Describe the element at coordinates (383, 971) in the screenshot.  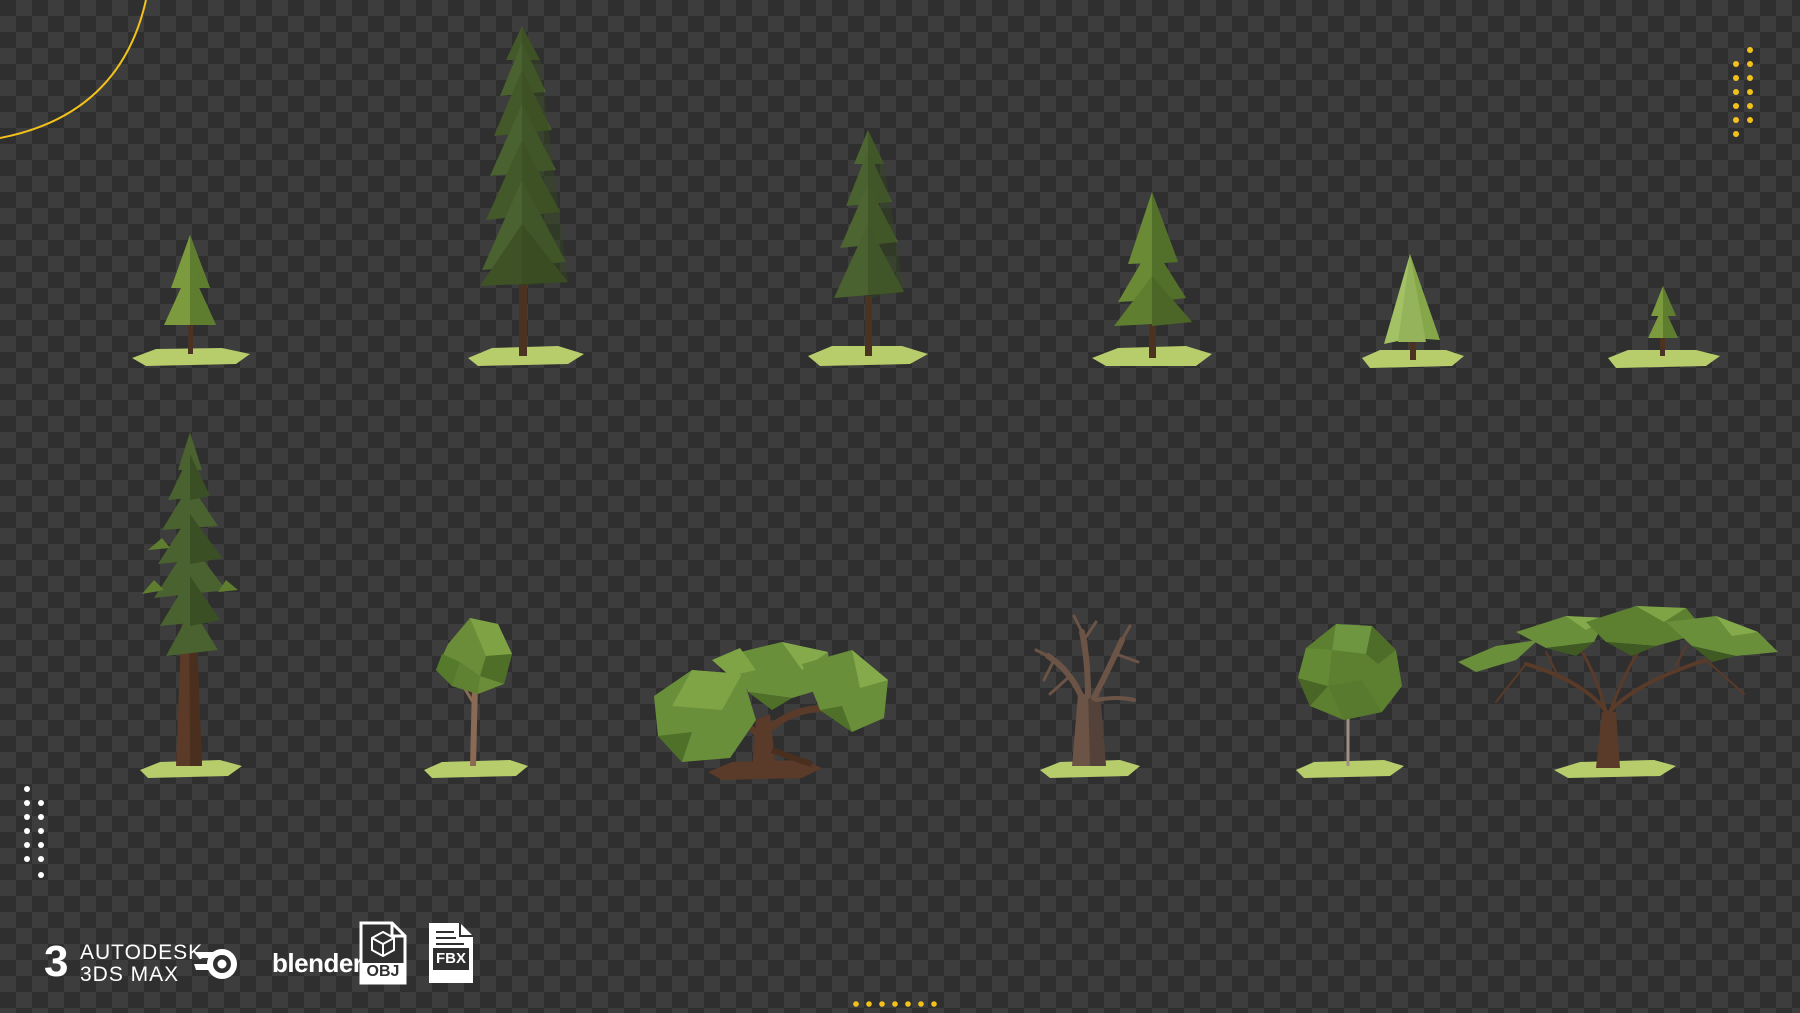
I see `obj-label: OBJ` at that location.